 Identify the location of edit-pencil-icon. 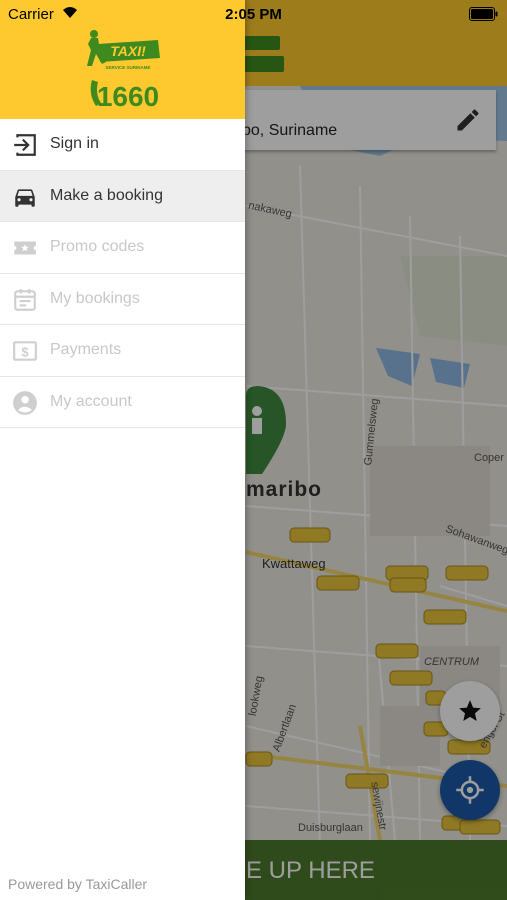
(468, 120).